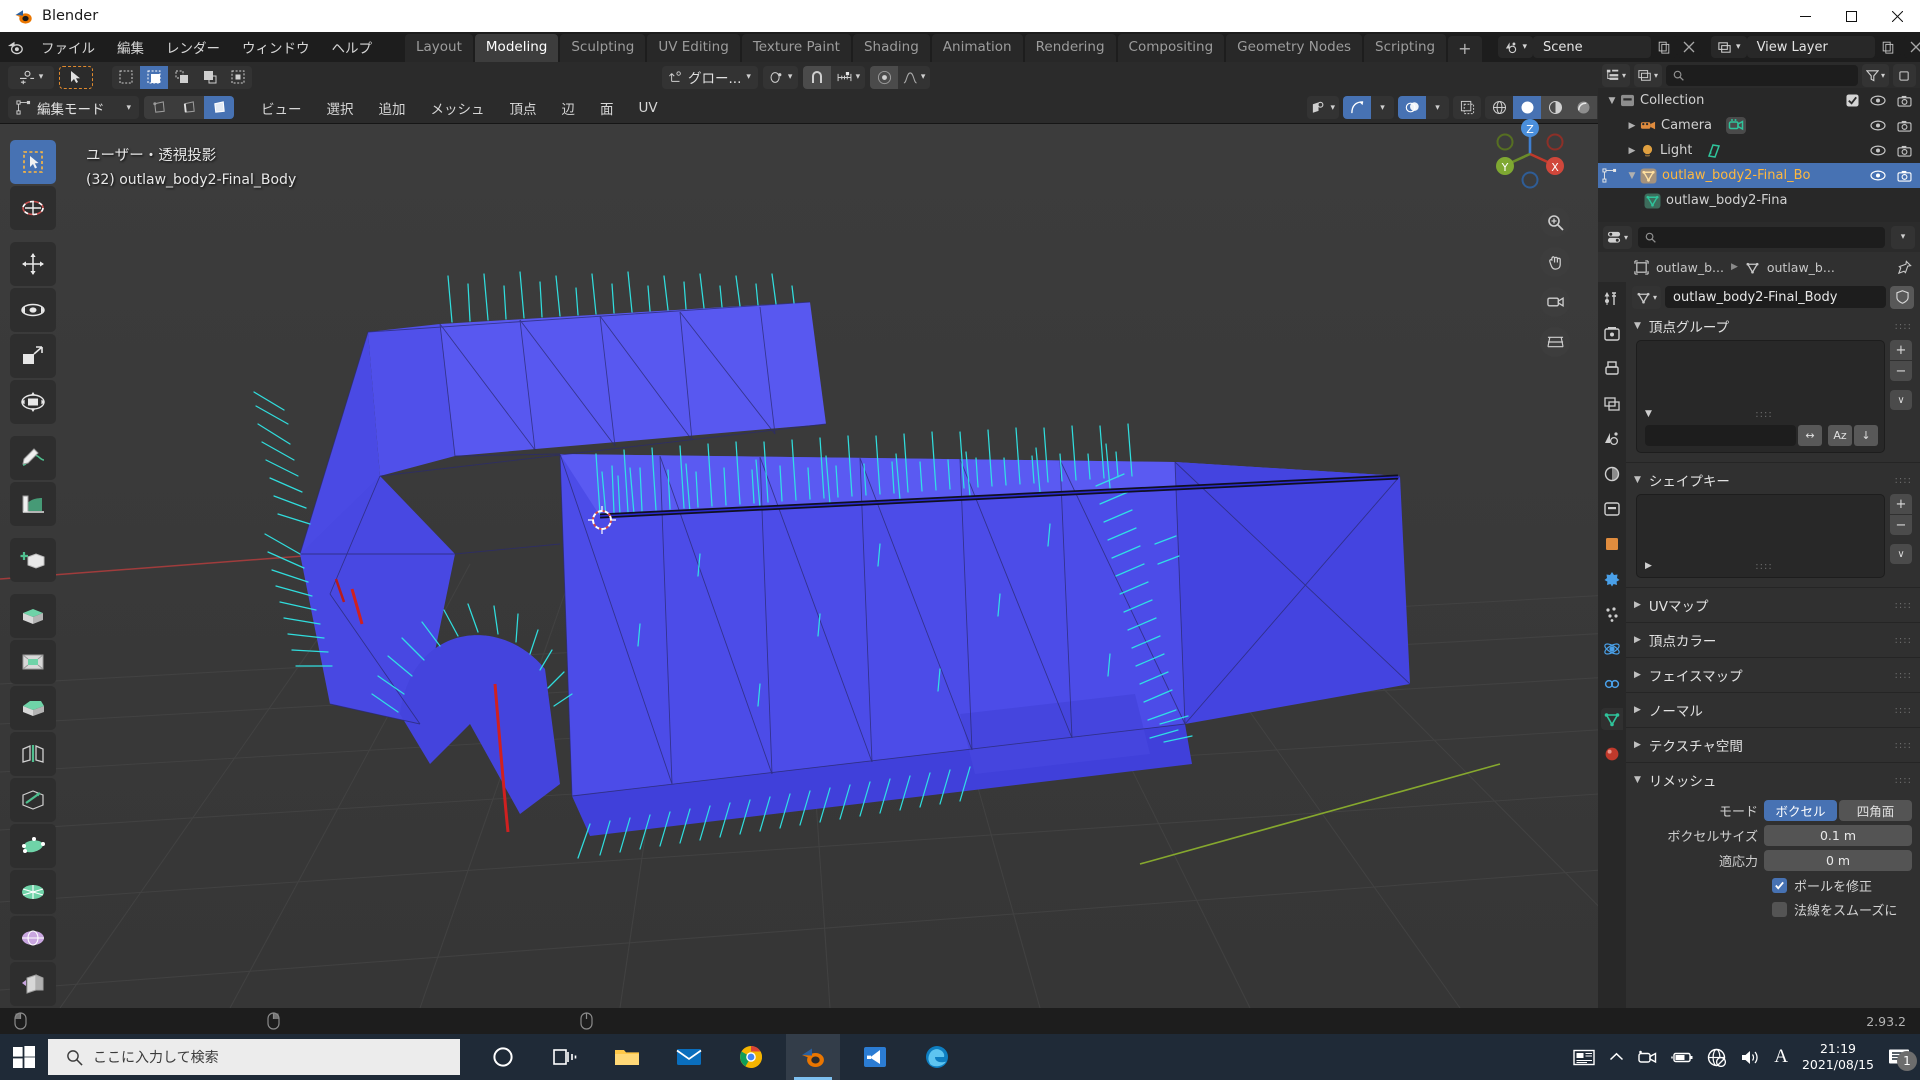 The height and width of the screenshot is (1080, 1920). What do you see at coordinates (1612, 509) in the screenshot?
I see `properties-tab-collection` at bounding box center [1612, 509].